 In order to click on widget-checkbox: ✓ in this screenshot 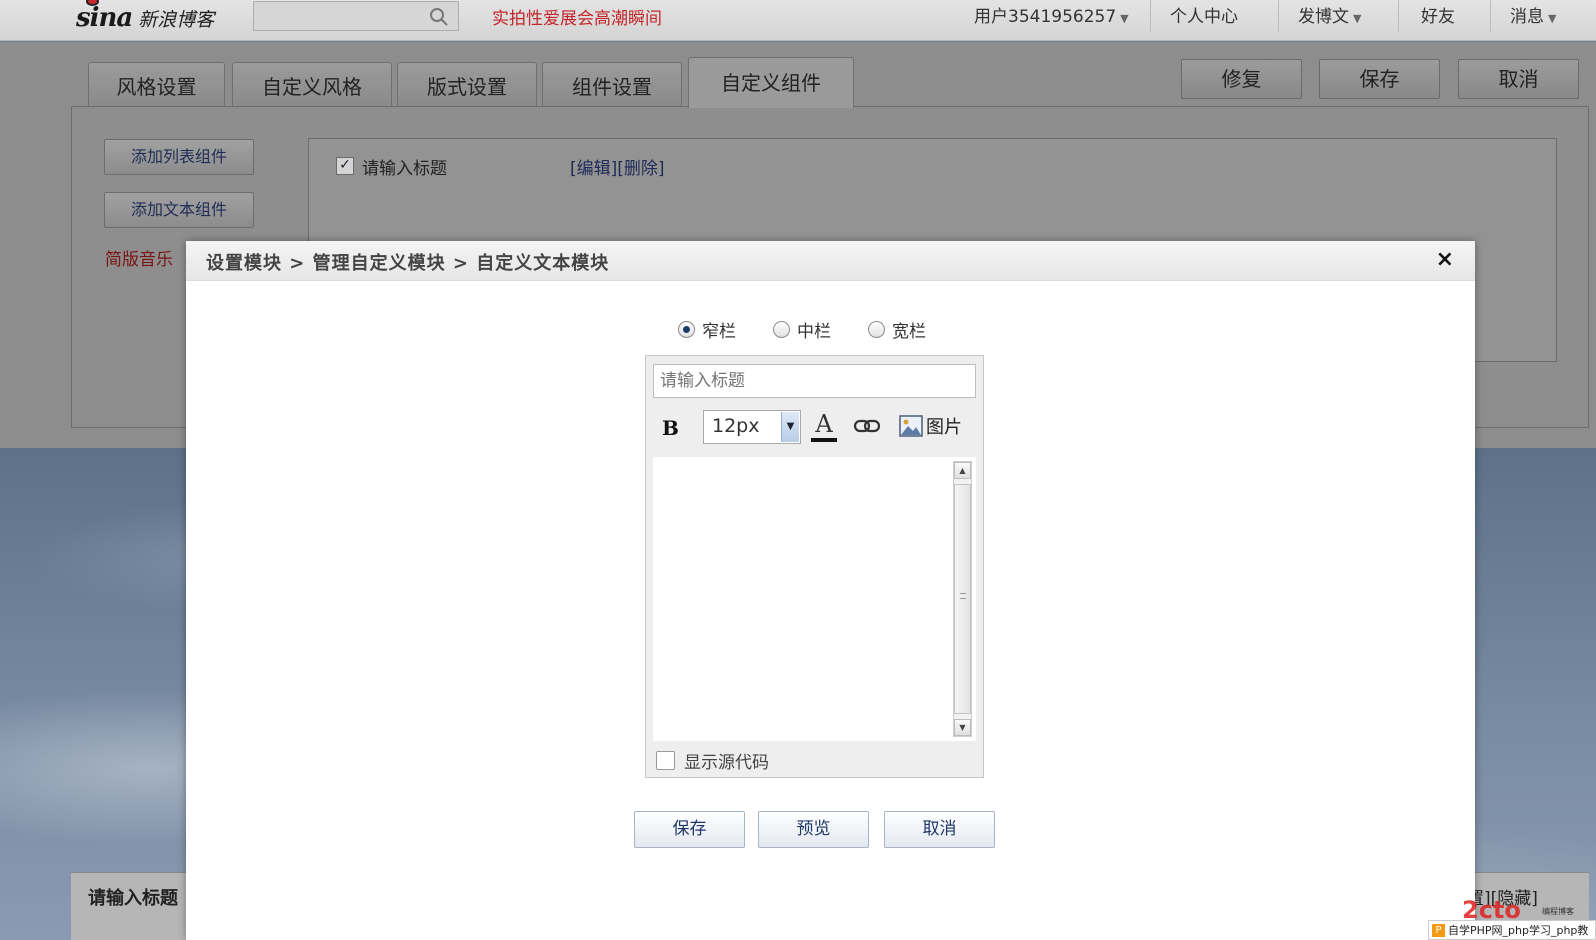, I will do `click(345, 166)`.